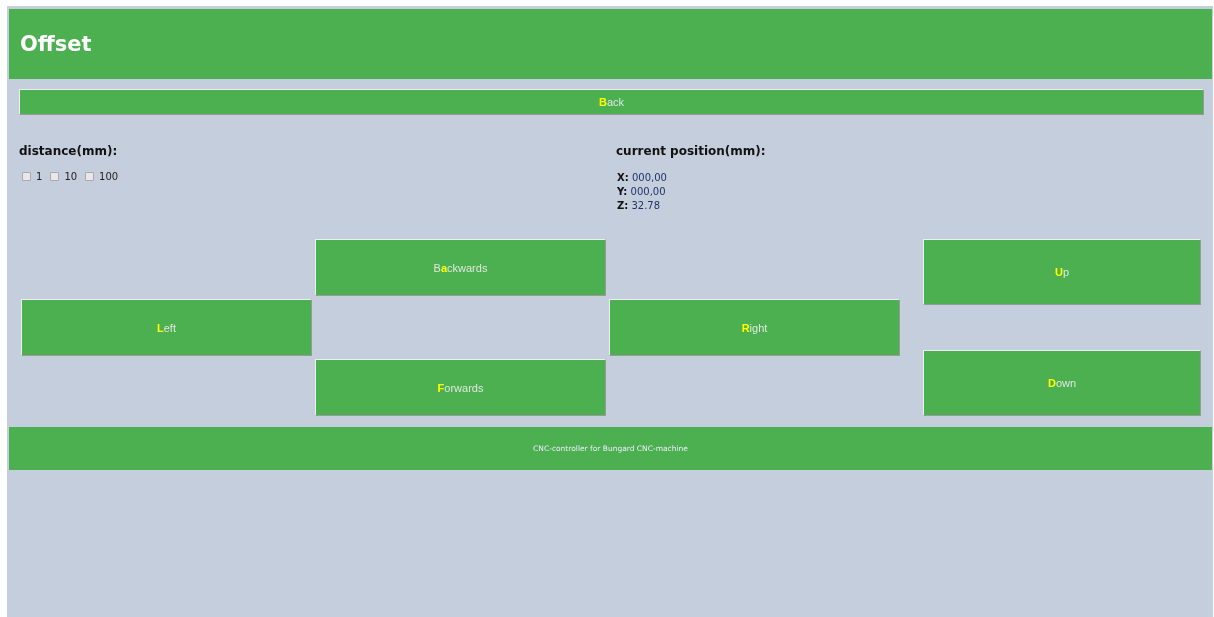  What do you see at coordinates (71, 176) in the screenshot?
I see `checkbox-label: 10` at bounding box center [71, 176].